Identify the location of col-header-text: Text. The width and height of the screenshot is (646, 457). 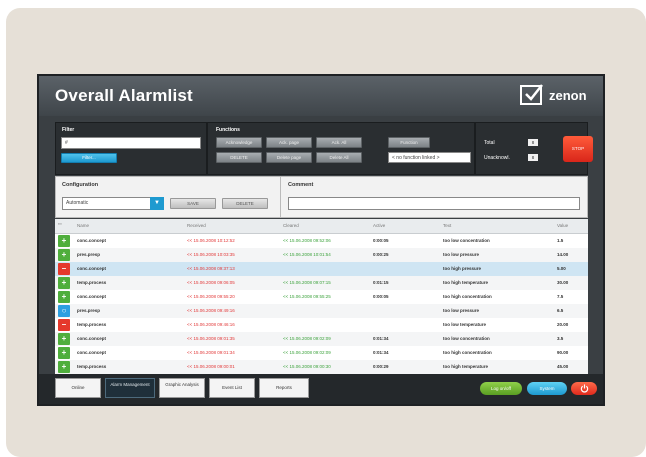
(447, 225).